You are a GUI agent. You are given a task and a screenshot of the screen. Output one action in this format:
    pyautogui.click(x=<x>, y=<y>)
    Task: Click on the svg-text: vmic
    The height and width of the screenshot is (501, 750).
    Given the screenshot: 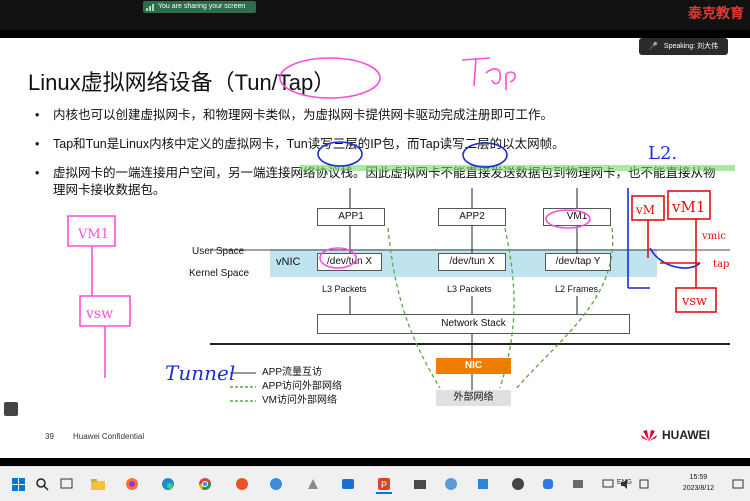 What is the action you would take?
    pyautogui.click(x=713, y=236)
    